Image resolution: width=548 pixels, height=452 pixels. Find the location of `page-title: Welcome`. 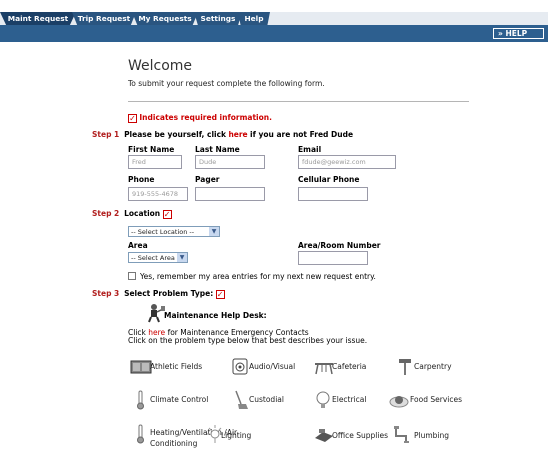

page-title: Welcome is located at coordinates (160, 66).